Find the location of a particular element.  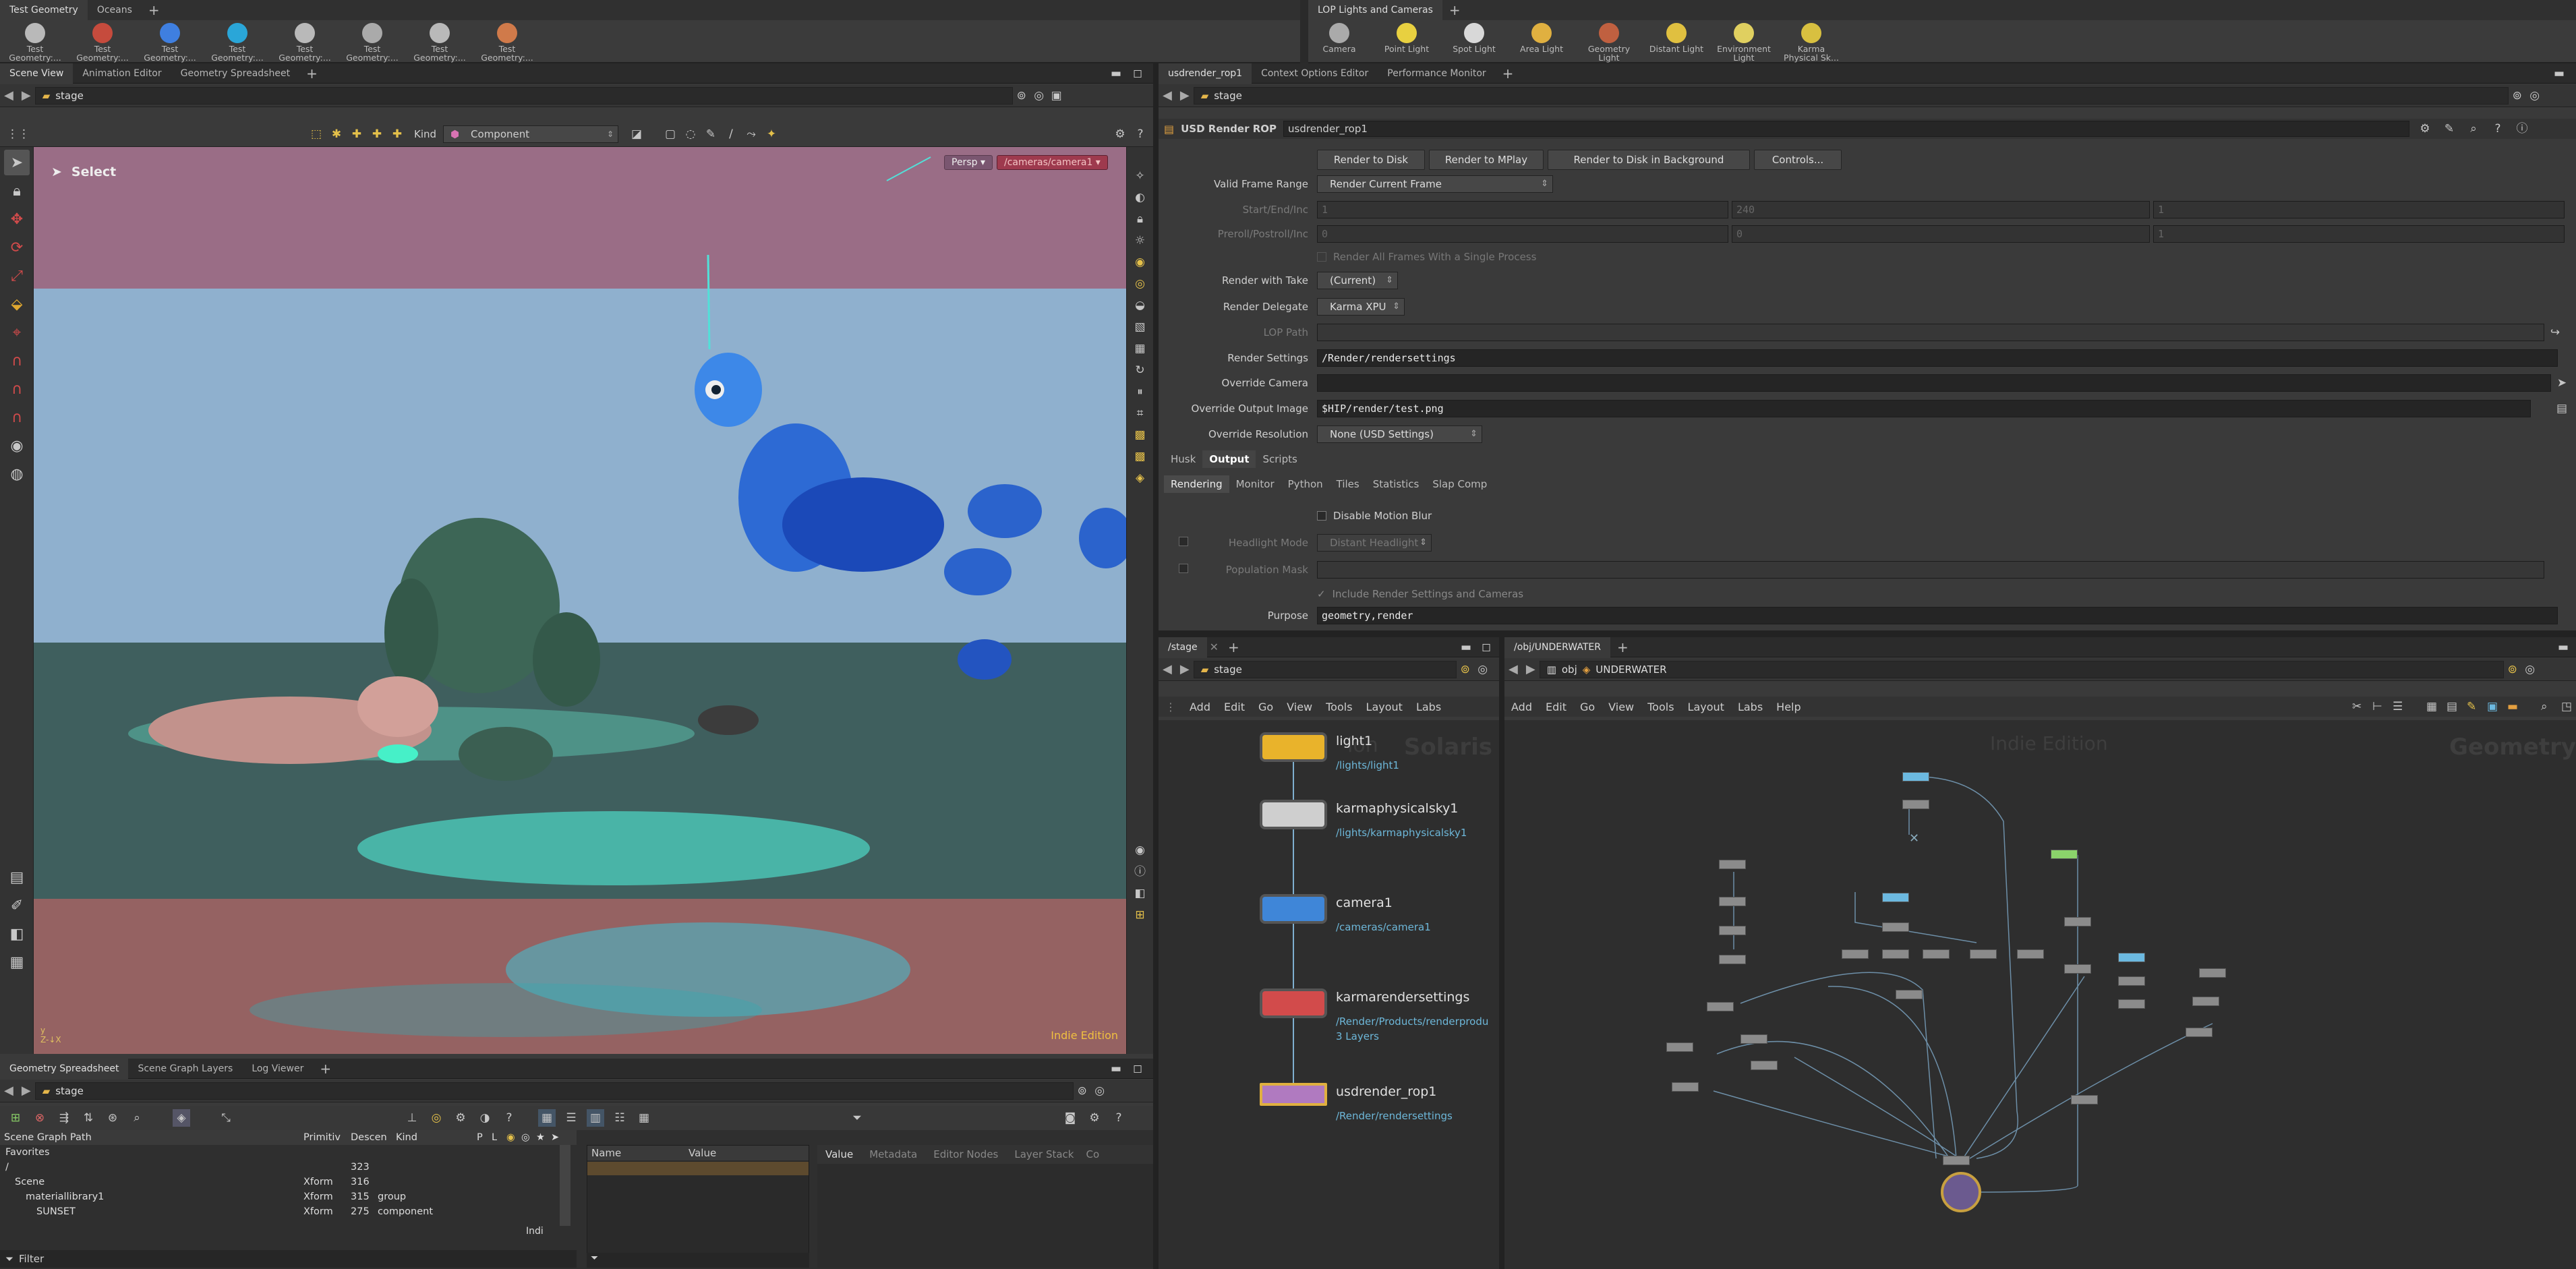

frame-icon: ◳ is located at coordinates (2563, 706).